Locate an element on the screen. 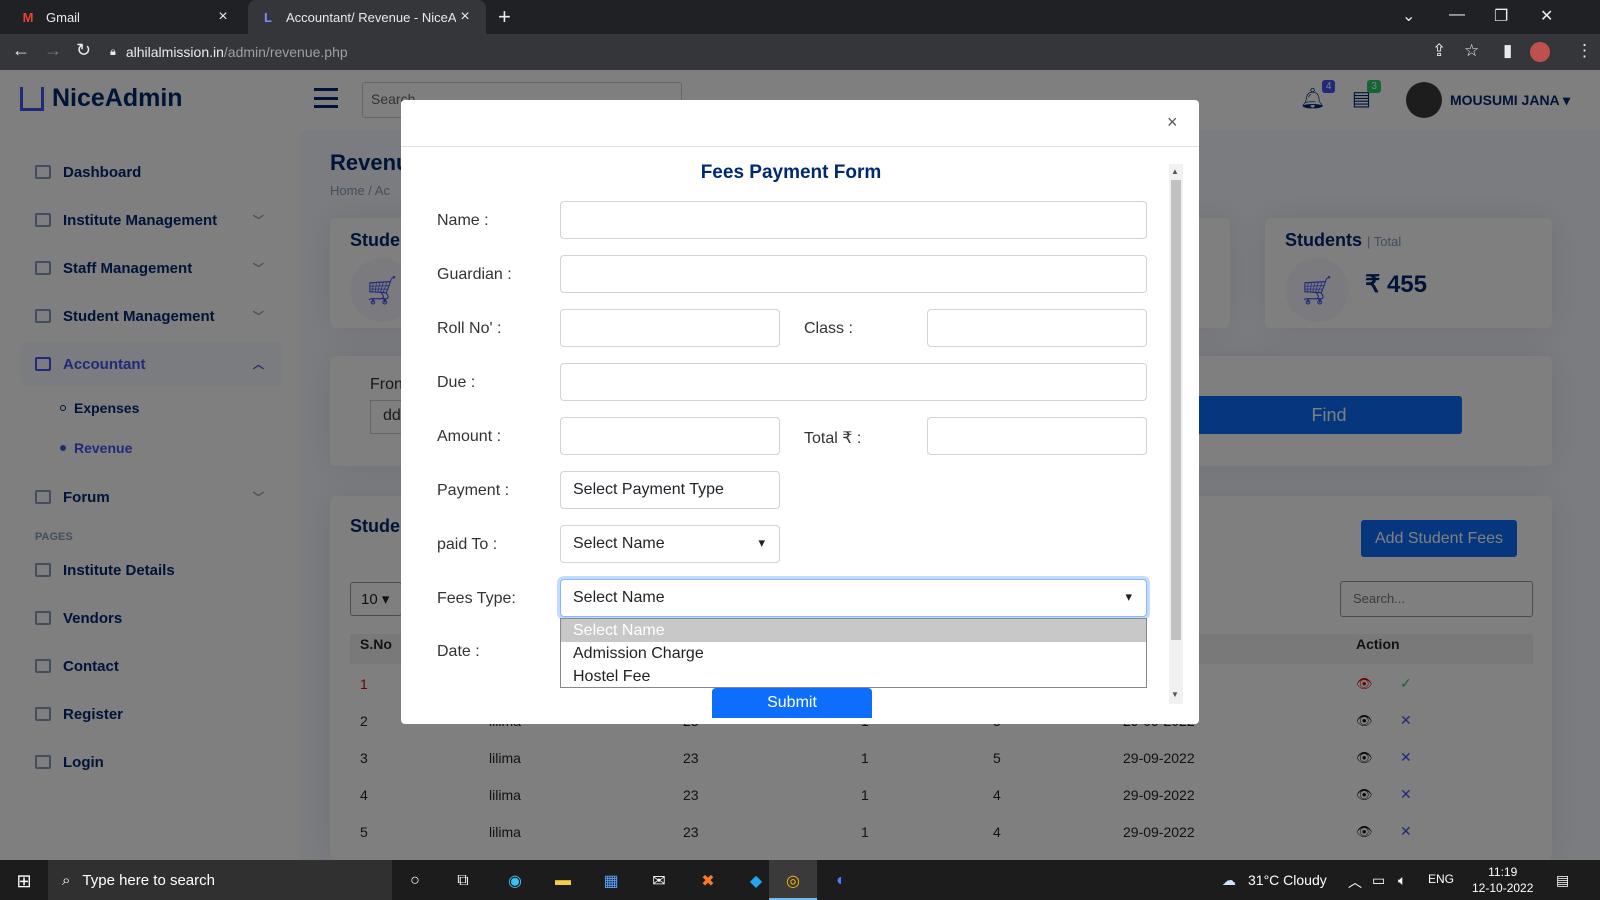  chevron-up-icon: ︿ is located at coordinates (1355, 882).